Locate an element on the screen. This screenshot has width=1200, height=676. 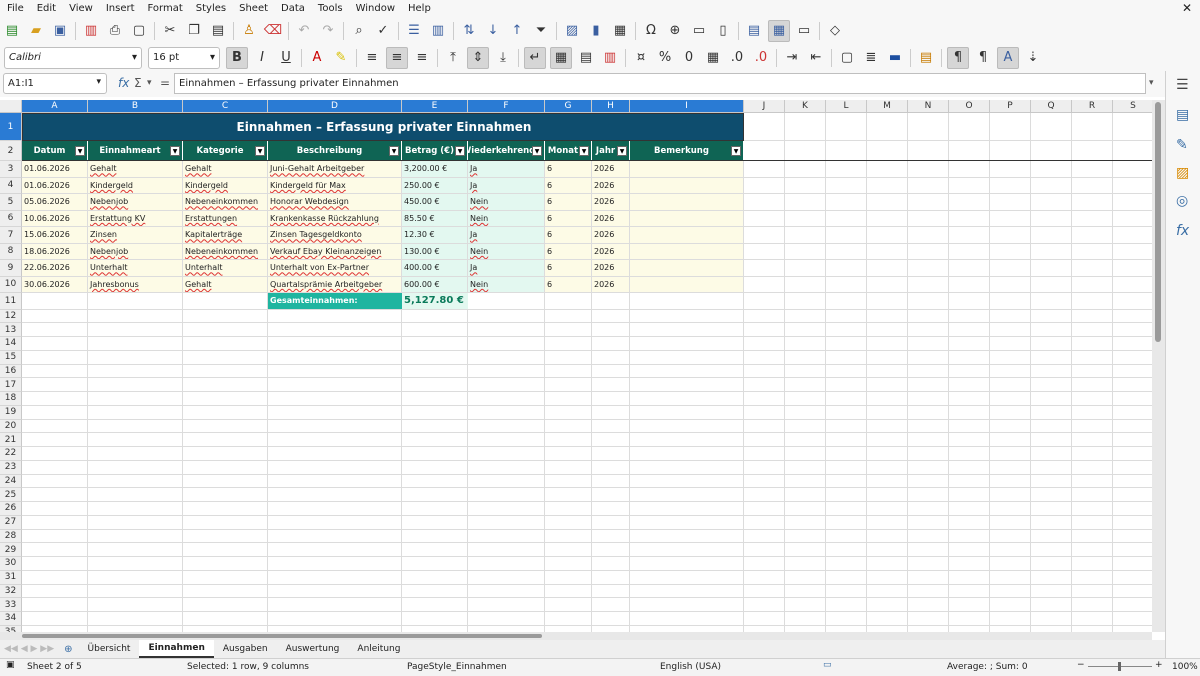
data-cell: Gehalt is located at coordinates (225, 284).